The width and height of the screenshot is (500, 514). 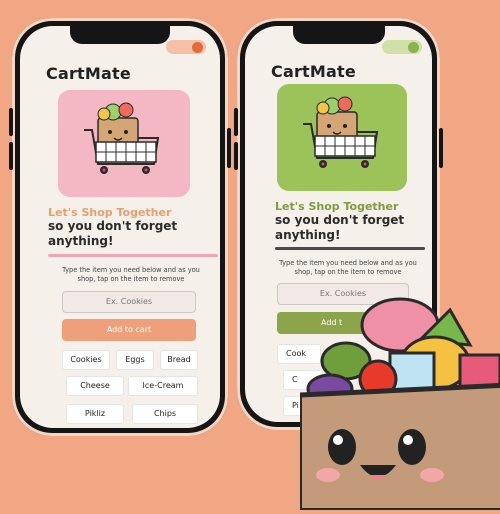 What do you see at coordinates (129, 330) in the screenshot?
I see `add-to-cart-button: Add to cart` at bounding box center [129, 330].